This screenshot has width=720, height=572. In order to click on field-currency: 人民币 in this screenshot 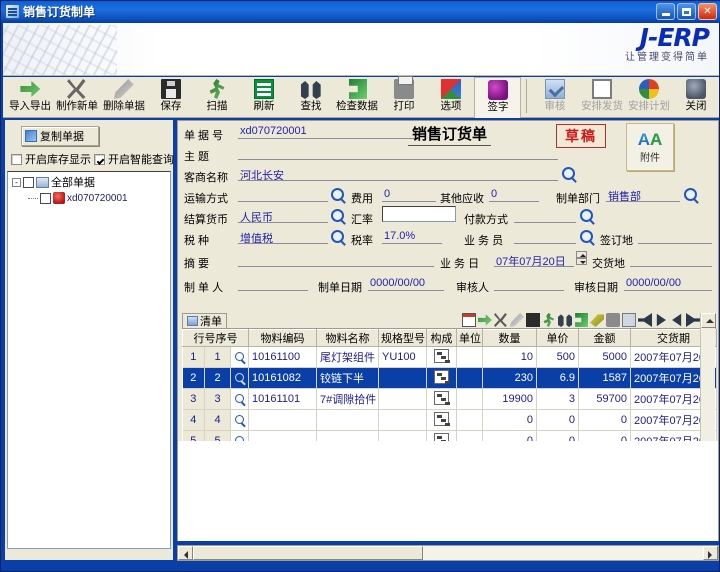, I will do `click(283, 216)`.